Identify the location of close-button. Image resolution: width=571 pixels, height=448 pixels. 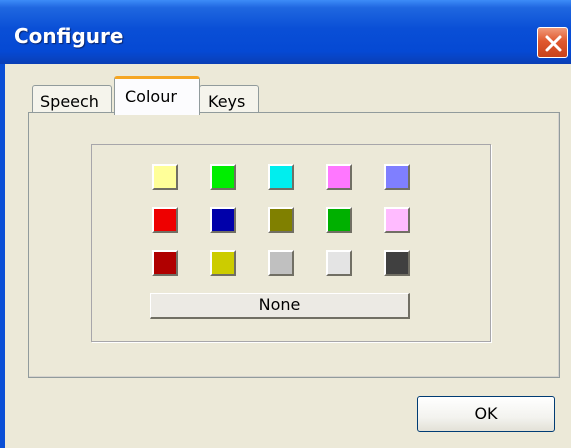
(552, 42).